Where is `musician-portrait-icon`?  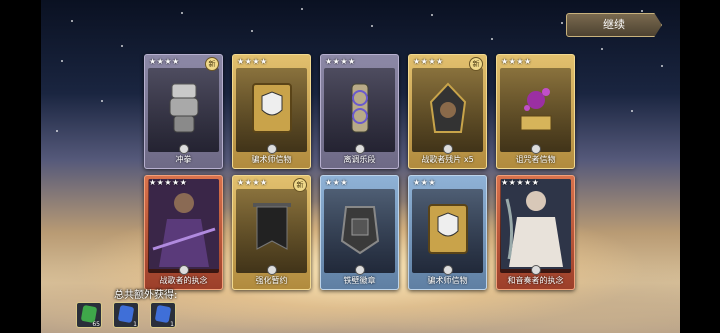
musician-portrait-icon is located at coordinates (535, 226).